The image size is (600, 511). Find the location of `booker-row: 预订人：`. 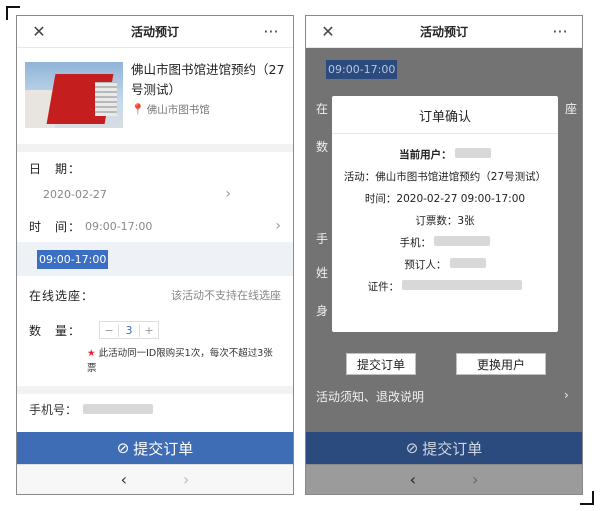

booker-row: 预订人： is located at coordinates (445, 265).